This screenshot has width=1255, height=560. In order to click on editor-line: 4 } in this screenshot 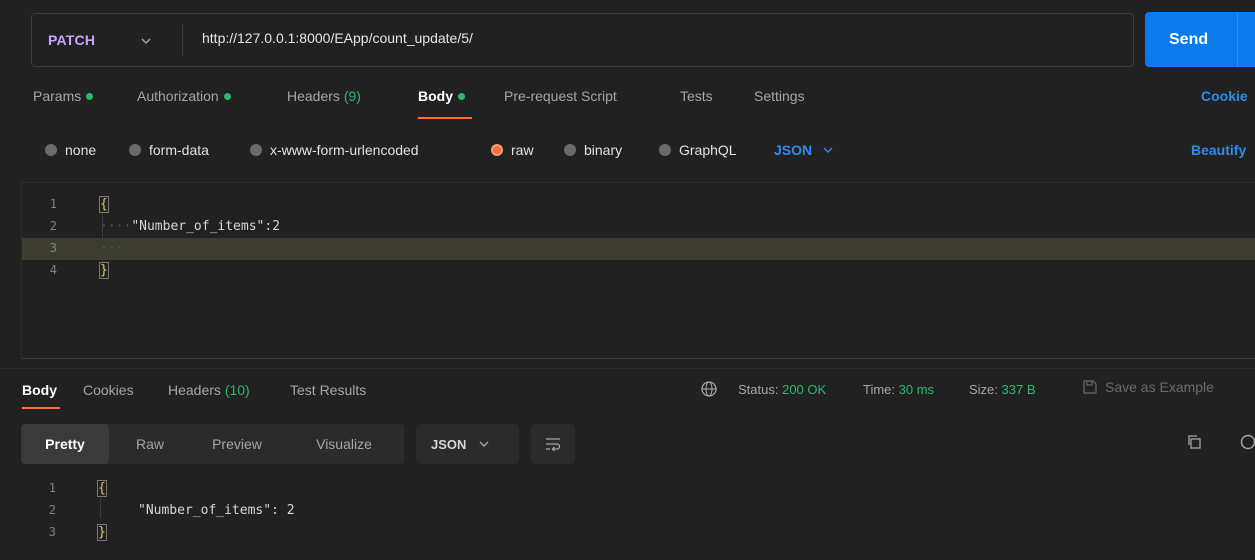, I will do `click(638, 271)`.